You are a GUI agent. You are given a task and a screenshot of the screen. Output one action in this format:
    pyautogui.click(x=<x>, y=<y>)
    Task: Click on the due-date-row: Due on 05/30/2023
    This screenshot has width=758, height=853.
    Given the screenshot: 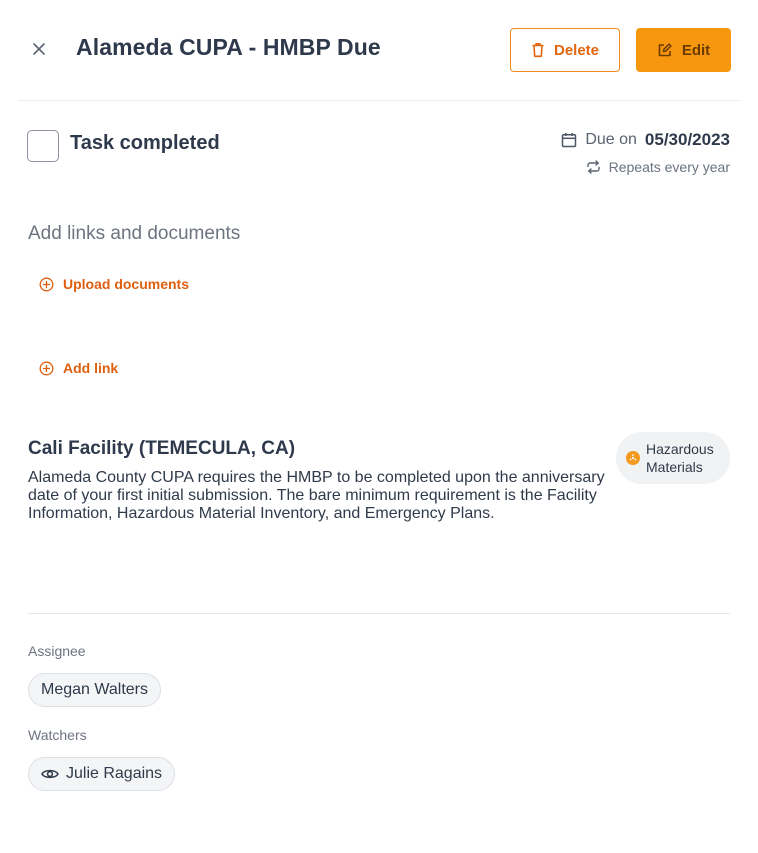 What is the action you would take?
    pyautogui.click(x=645, y=140)
    